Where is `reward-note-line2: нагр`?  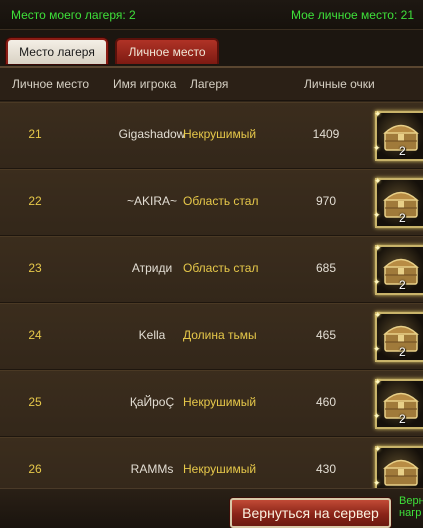 reward-note-line2: нагр is located at coordinates (410, 513).